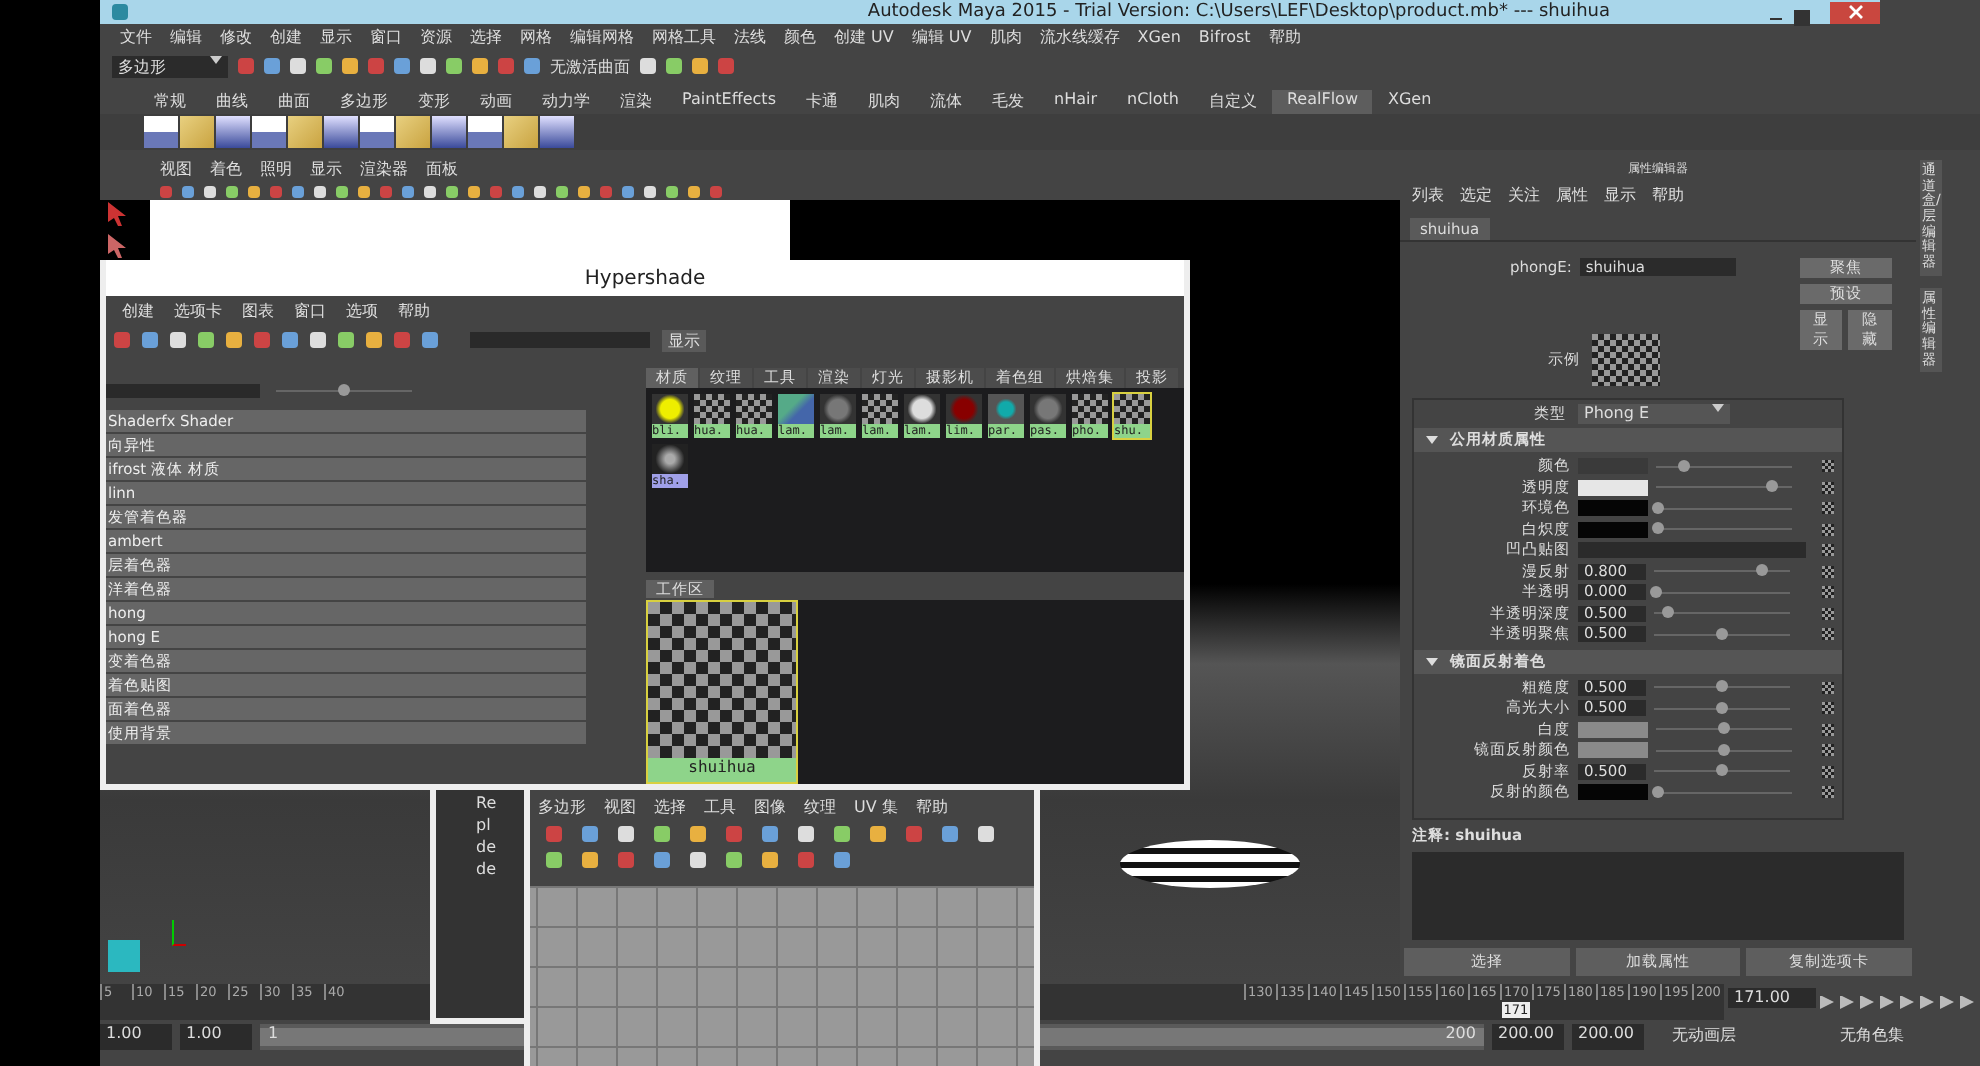 The width and height of the screenshot is (1980, 1066). What do you see at coordinates (800, 37) in the screenshot?
I see `menu-item: 颜色` at bounding box center [800, 37].